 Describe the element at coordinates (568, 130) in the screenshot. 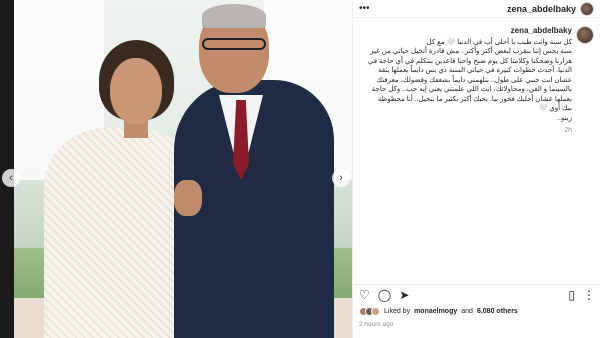

I see `caption-age: 2h` at that location.